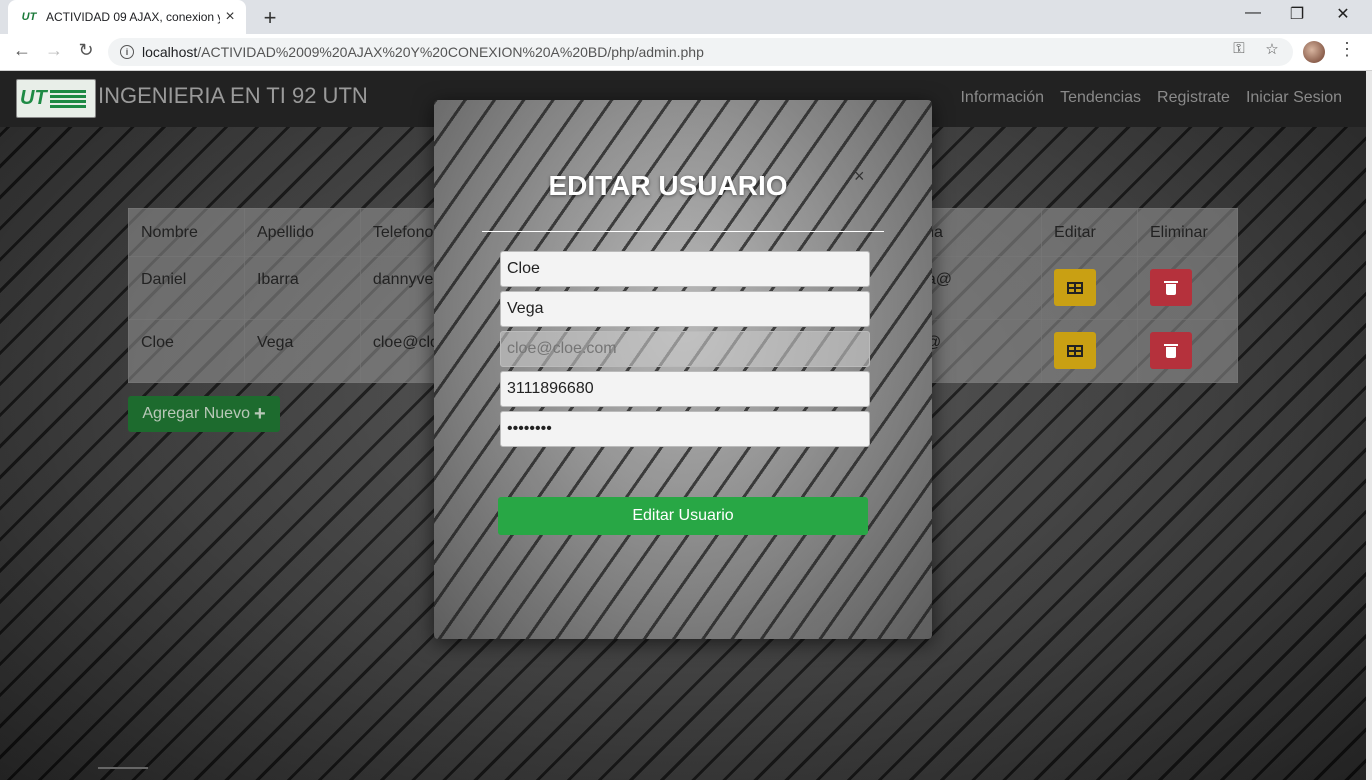 The height and width of the screenshot is (780, 1372). I want to click on utn-logo: UT, so click(56, 98).